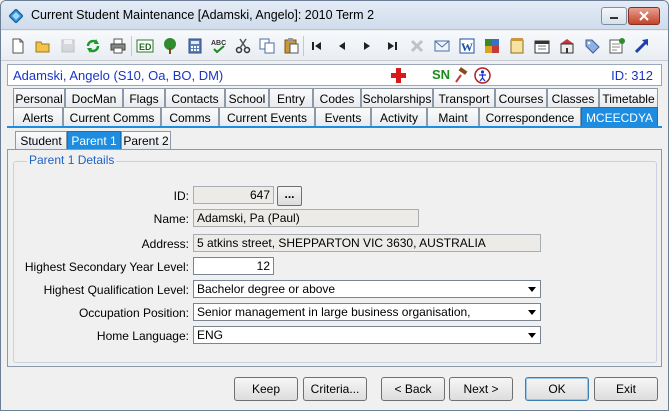 The image size is (669, 411). What do you see at coordinates (94, 98) in the screenshot?
I see `tab-docman: DocMan` at bounding box center [94, 98].